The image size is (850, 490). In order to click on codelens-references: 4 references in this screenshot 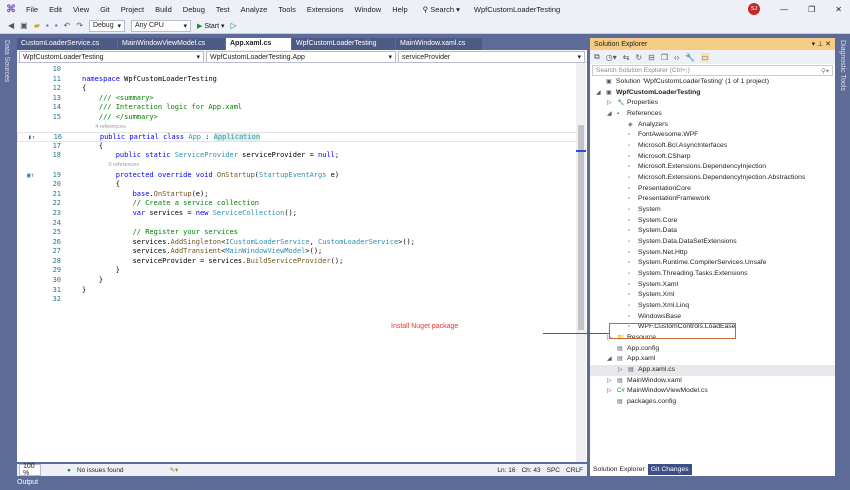, I will do `click(104, 128)`.